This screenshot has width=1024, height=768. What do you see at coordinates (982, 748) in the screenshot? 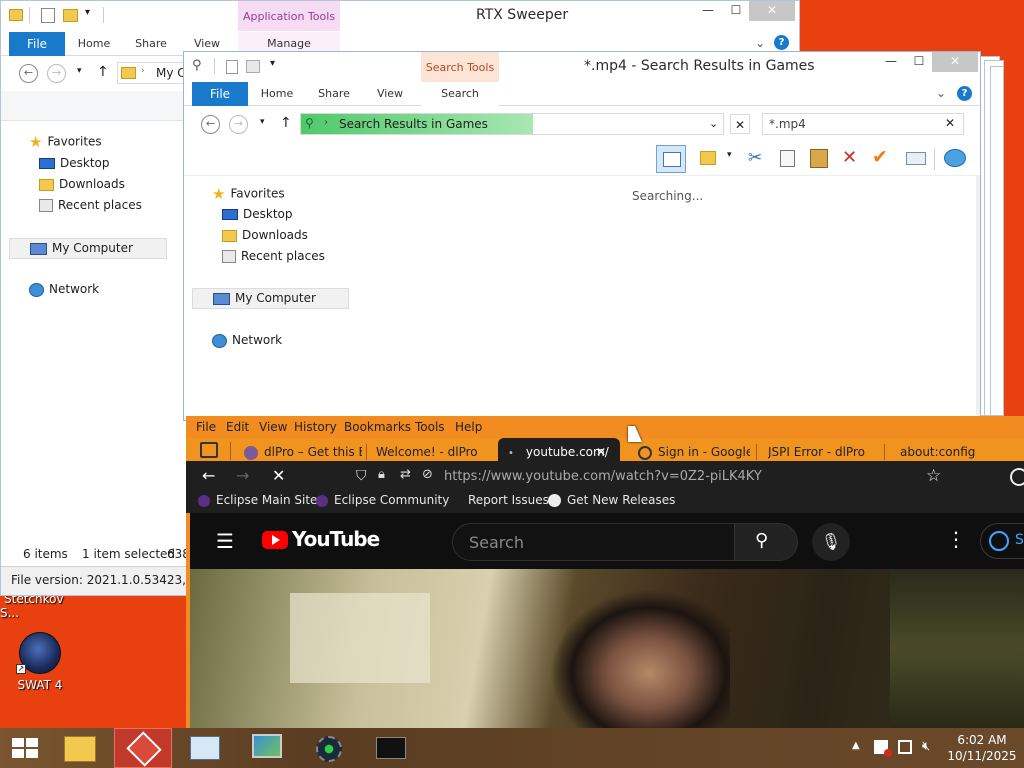
I see `clock: 6:02 AM 10/11/2025` at bounding box center [982, 748].